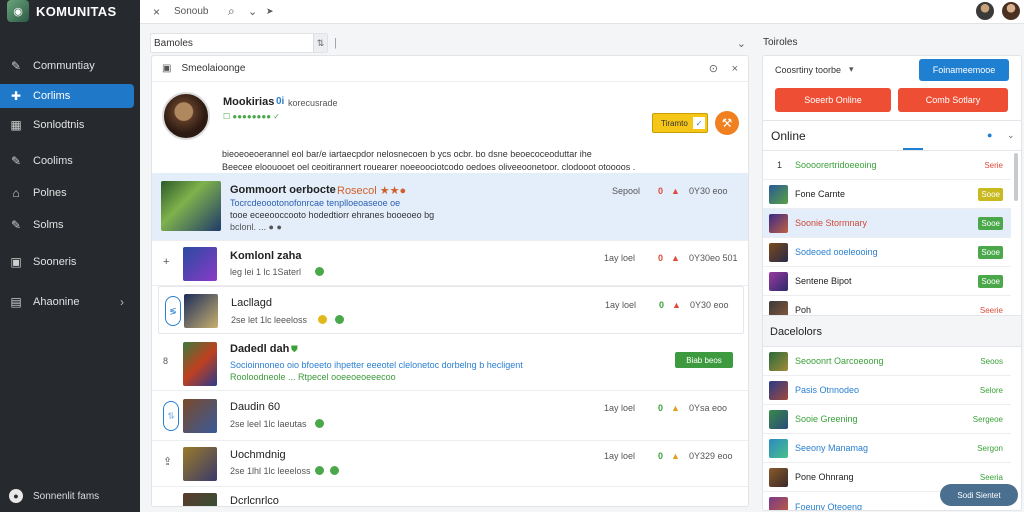 The height and width of the screenshot is (512, 1024). What do you see at coordinates (674, 123) in the screenshot?
I see `featured-action-label: Tiramto` at bounding box center [674, 123].